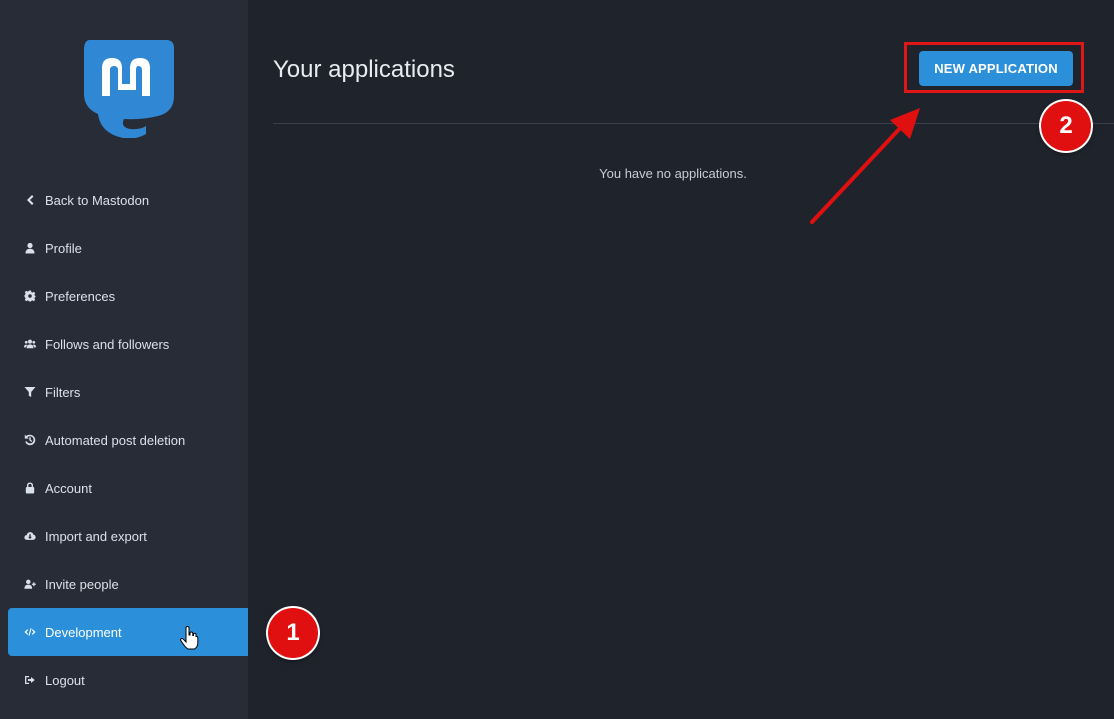  What do you see at coordinates (97, 200) in the screenshot?
I see `sidebar-item-label: Back to Mastodon` at bounding box center [97, 200].